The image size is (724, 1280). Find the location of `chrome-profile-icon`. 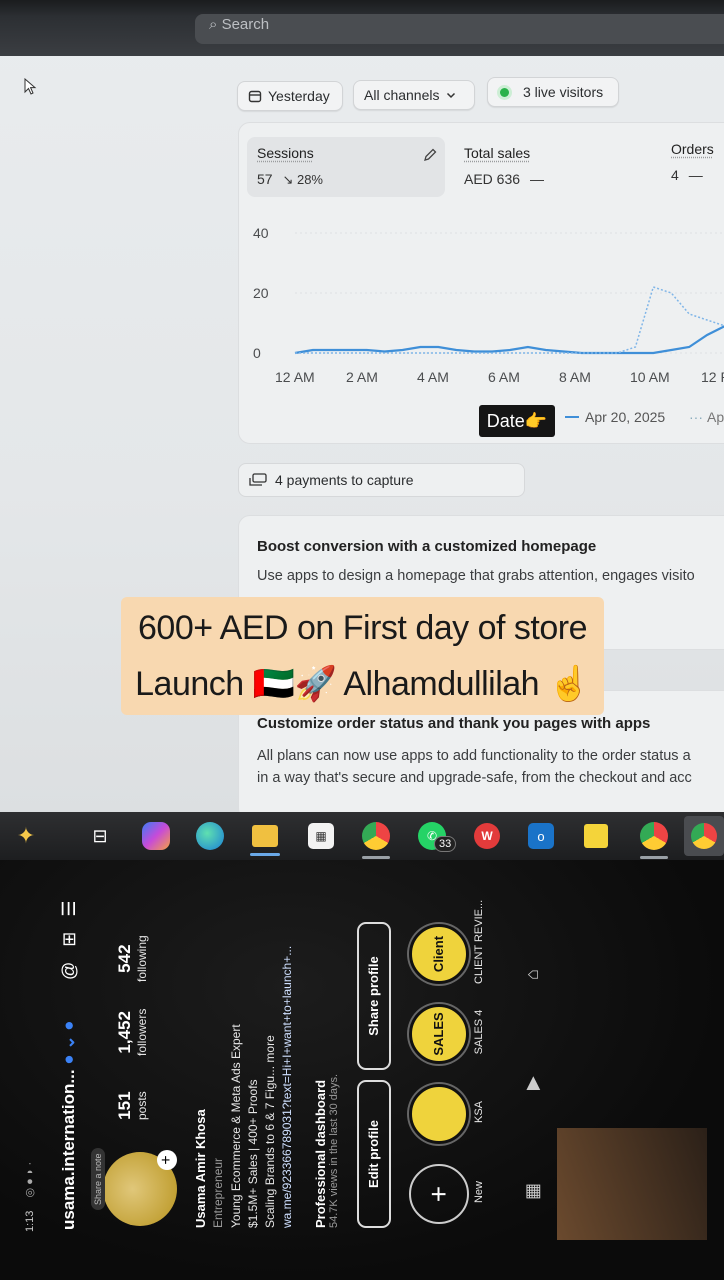

chrome-profile-icon is located at coordinates (654, 840).